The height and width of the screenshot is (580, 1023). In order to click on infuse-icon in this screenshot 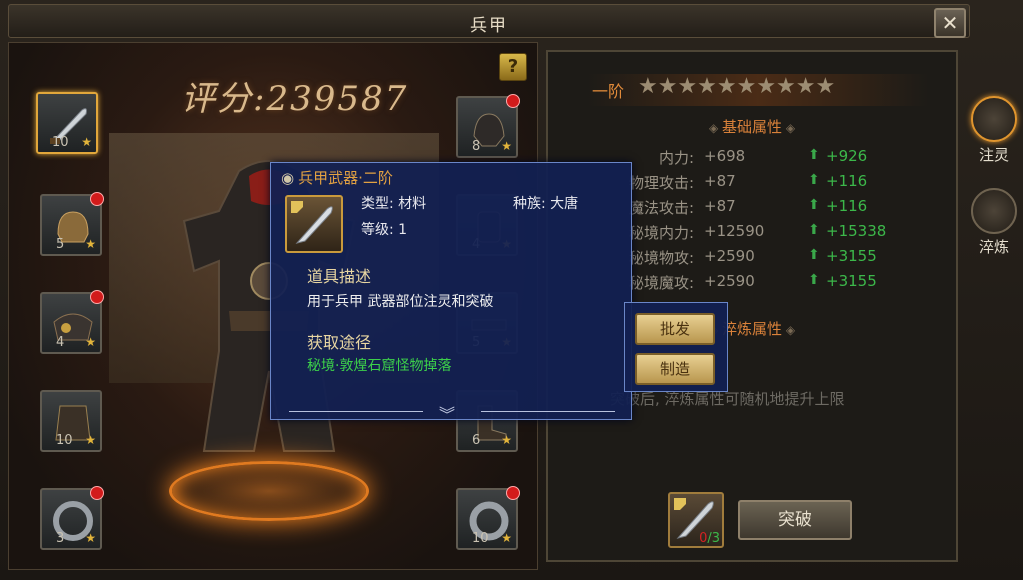, I will do `click(994, 119)`.